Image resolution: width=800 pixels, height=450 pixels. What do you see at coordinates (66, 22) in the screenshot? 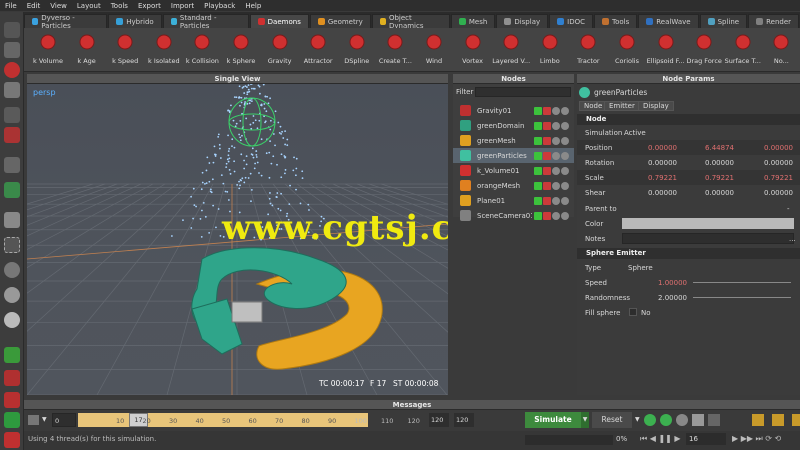
I see `tab-dyverso-particles: Dyverso - Particles` at bounding box center [66, 22].